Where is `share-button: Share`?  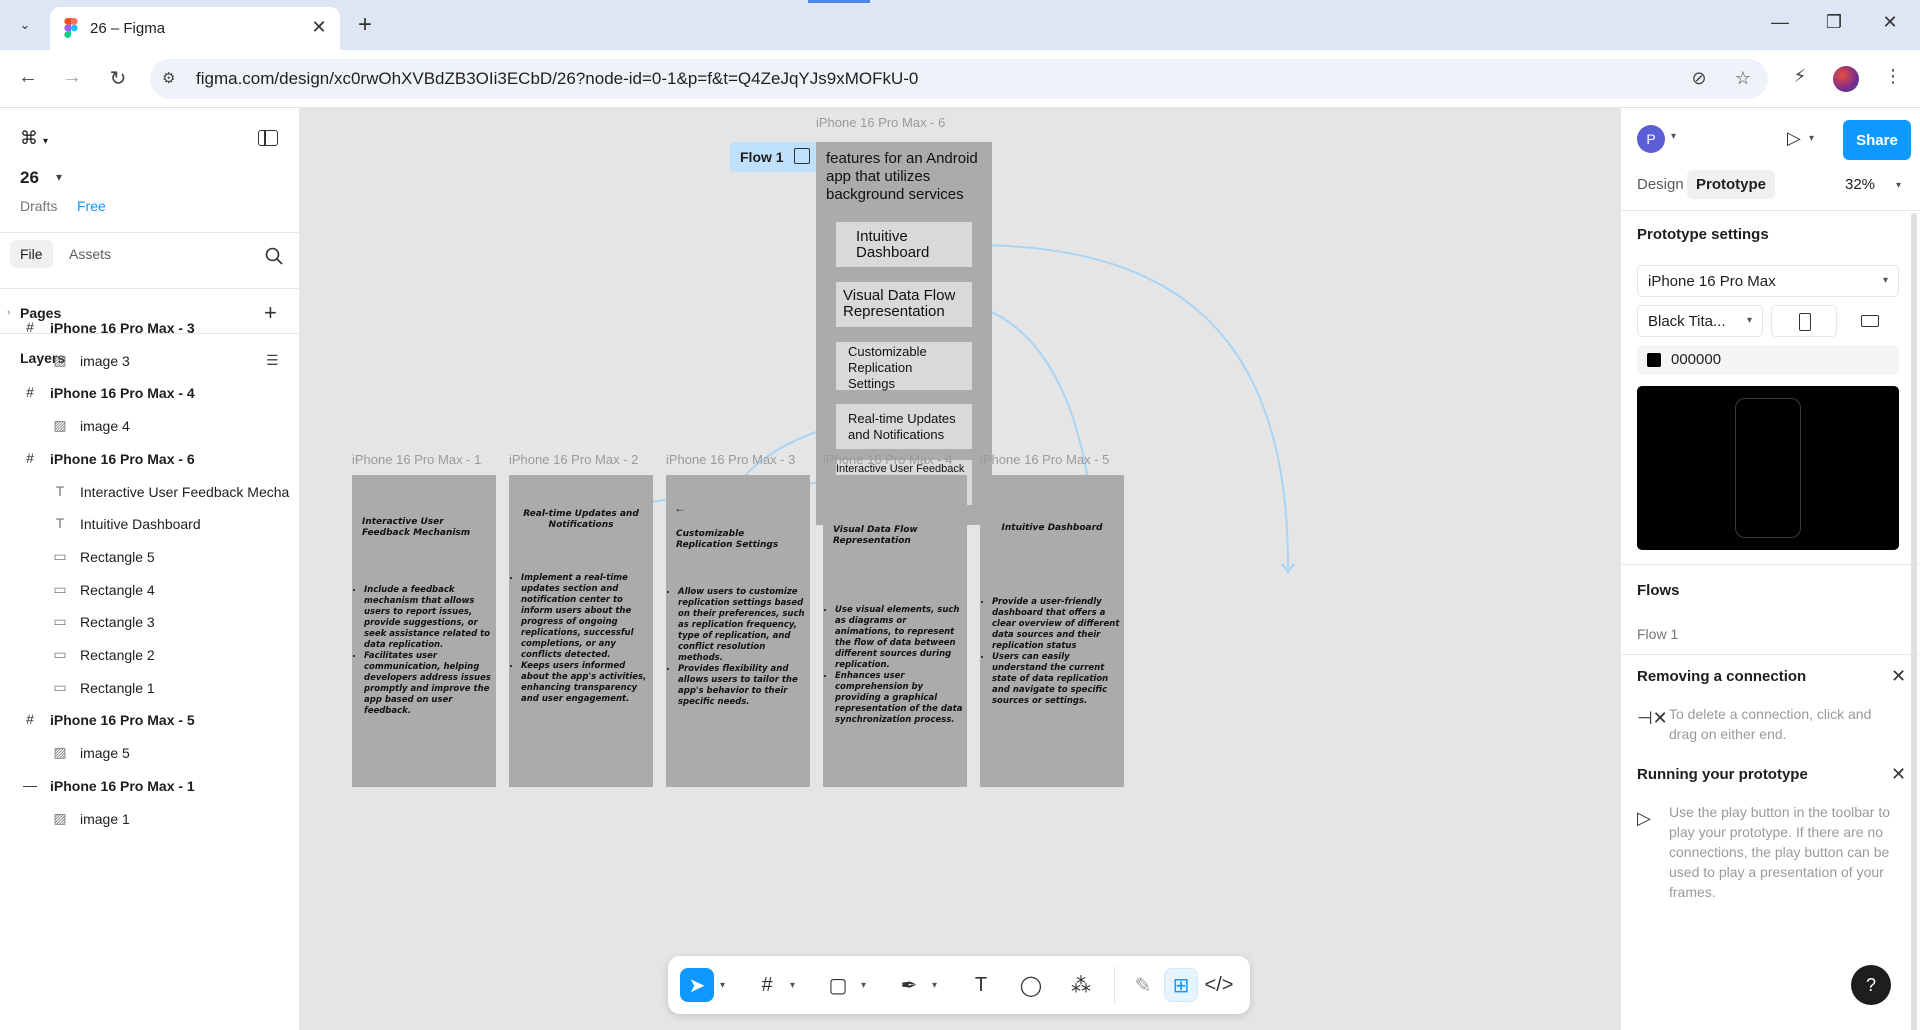
share-button: Share is located at coordinates (1877, 140).